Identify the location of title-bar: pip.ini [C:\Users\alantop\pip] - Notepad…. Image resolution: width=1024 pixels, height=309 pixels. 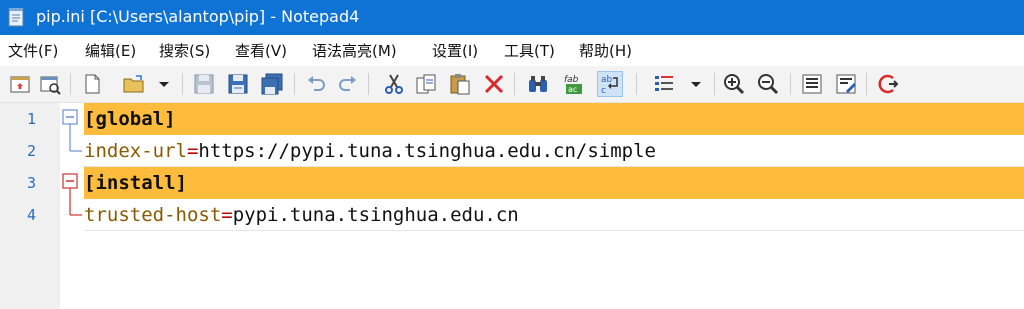
(512, 17).